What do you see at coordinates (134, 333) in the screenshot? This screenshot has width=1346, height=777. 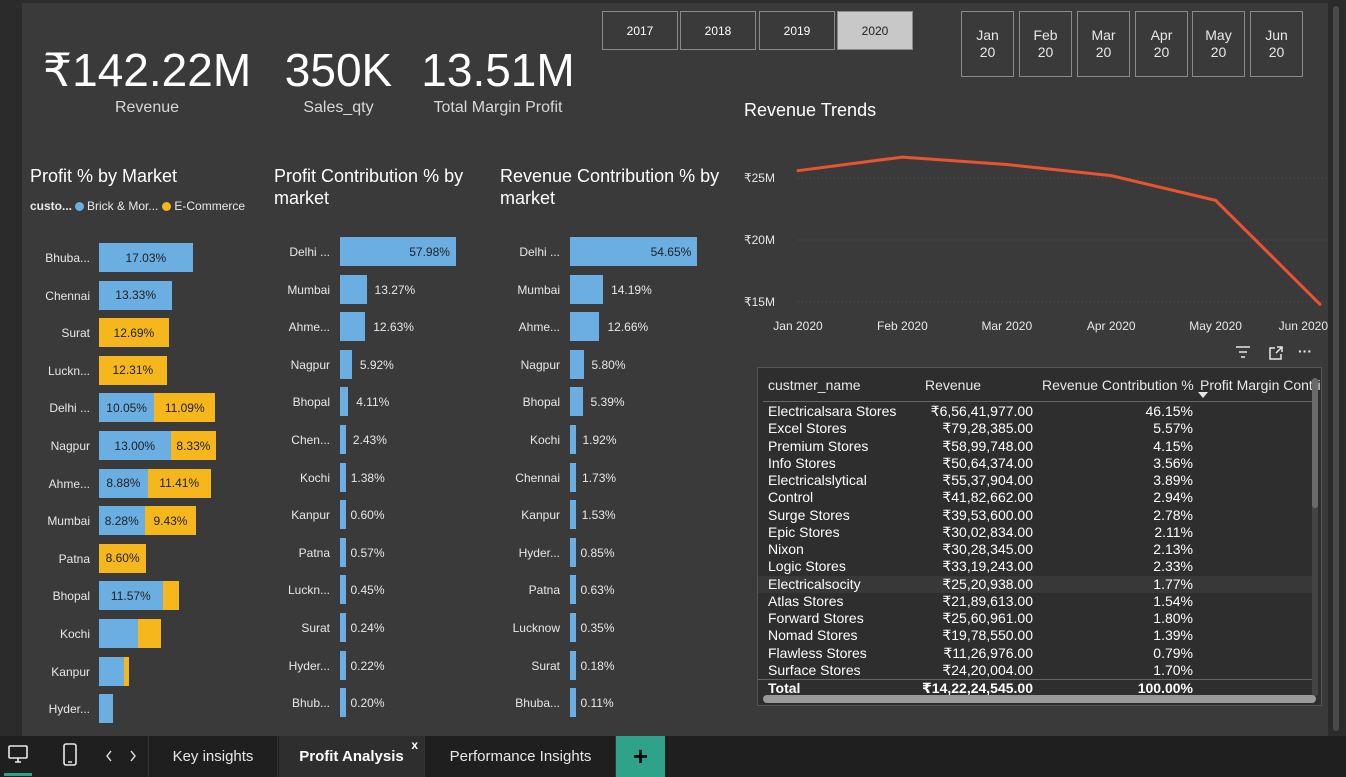 I see `bar-segment-ecommerce: 12.69%` at bounding box center [134, 333].